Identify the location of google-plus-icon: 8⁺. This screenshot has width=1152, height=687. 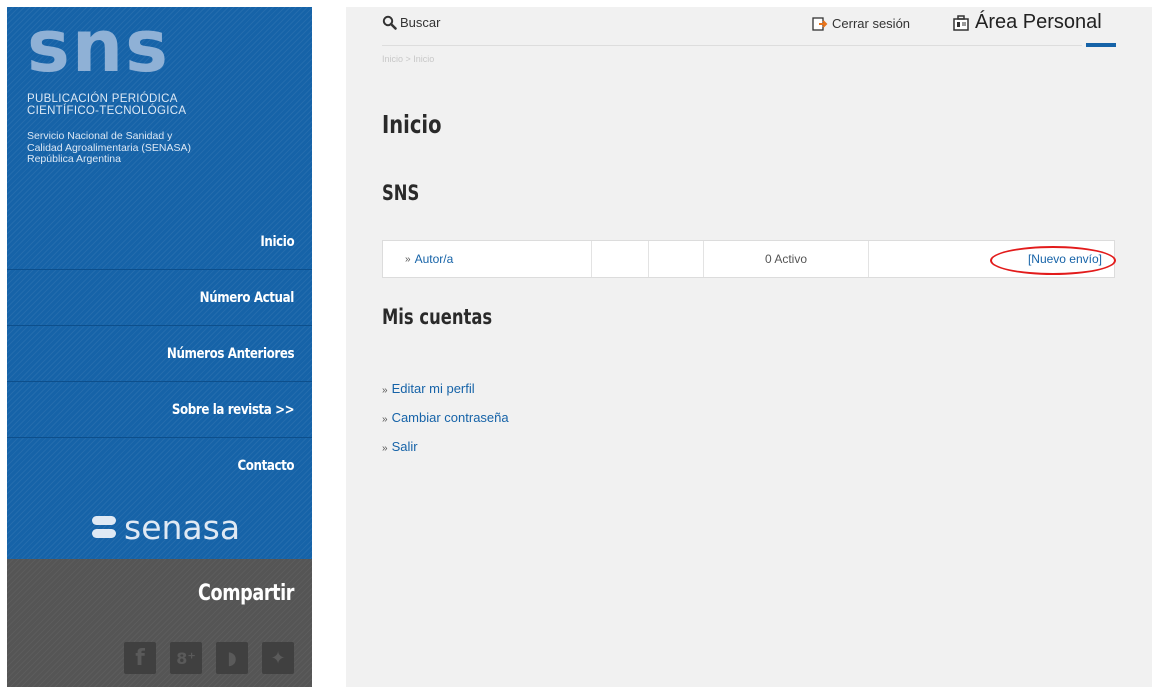
(186, 658).